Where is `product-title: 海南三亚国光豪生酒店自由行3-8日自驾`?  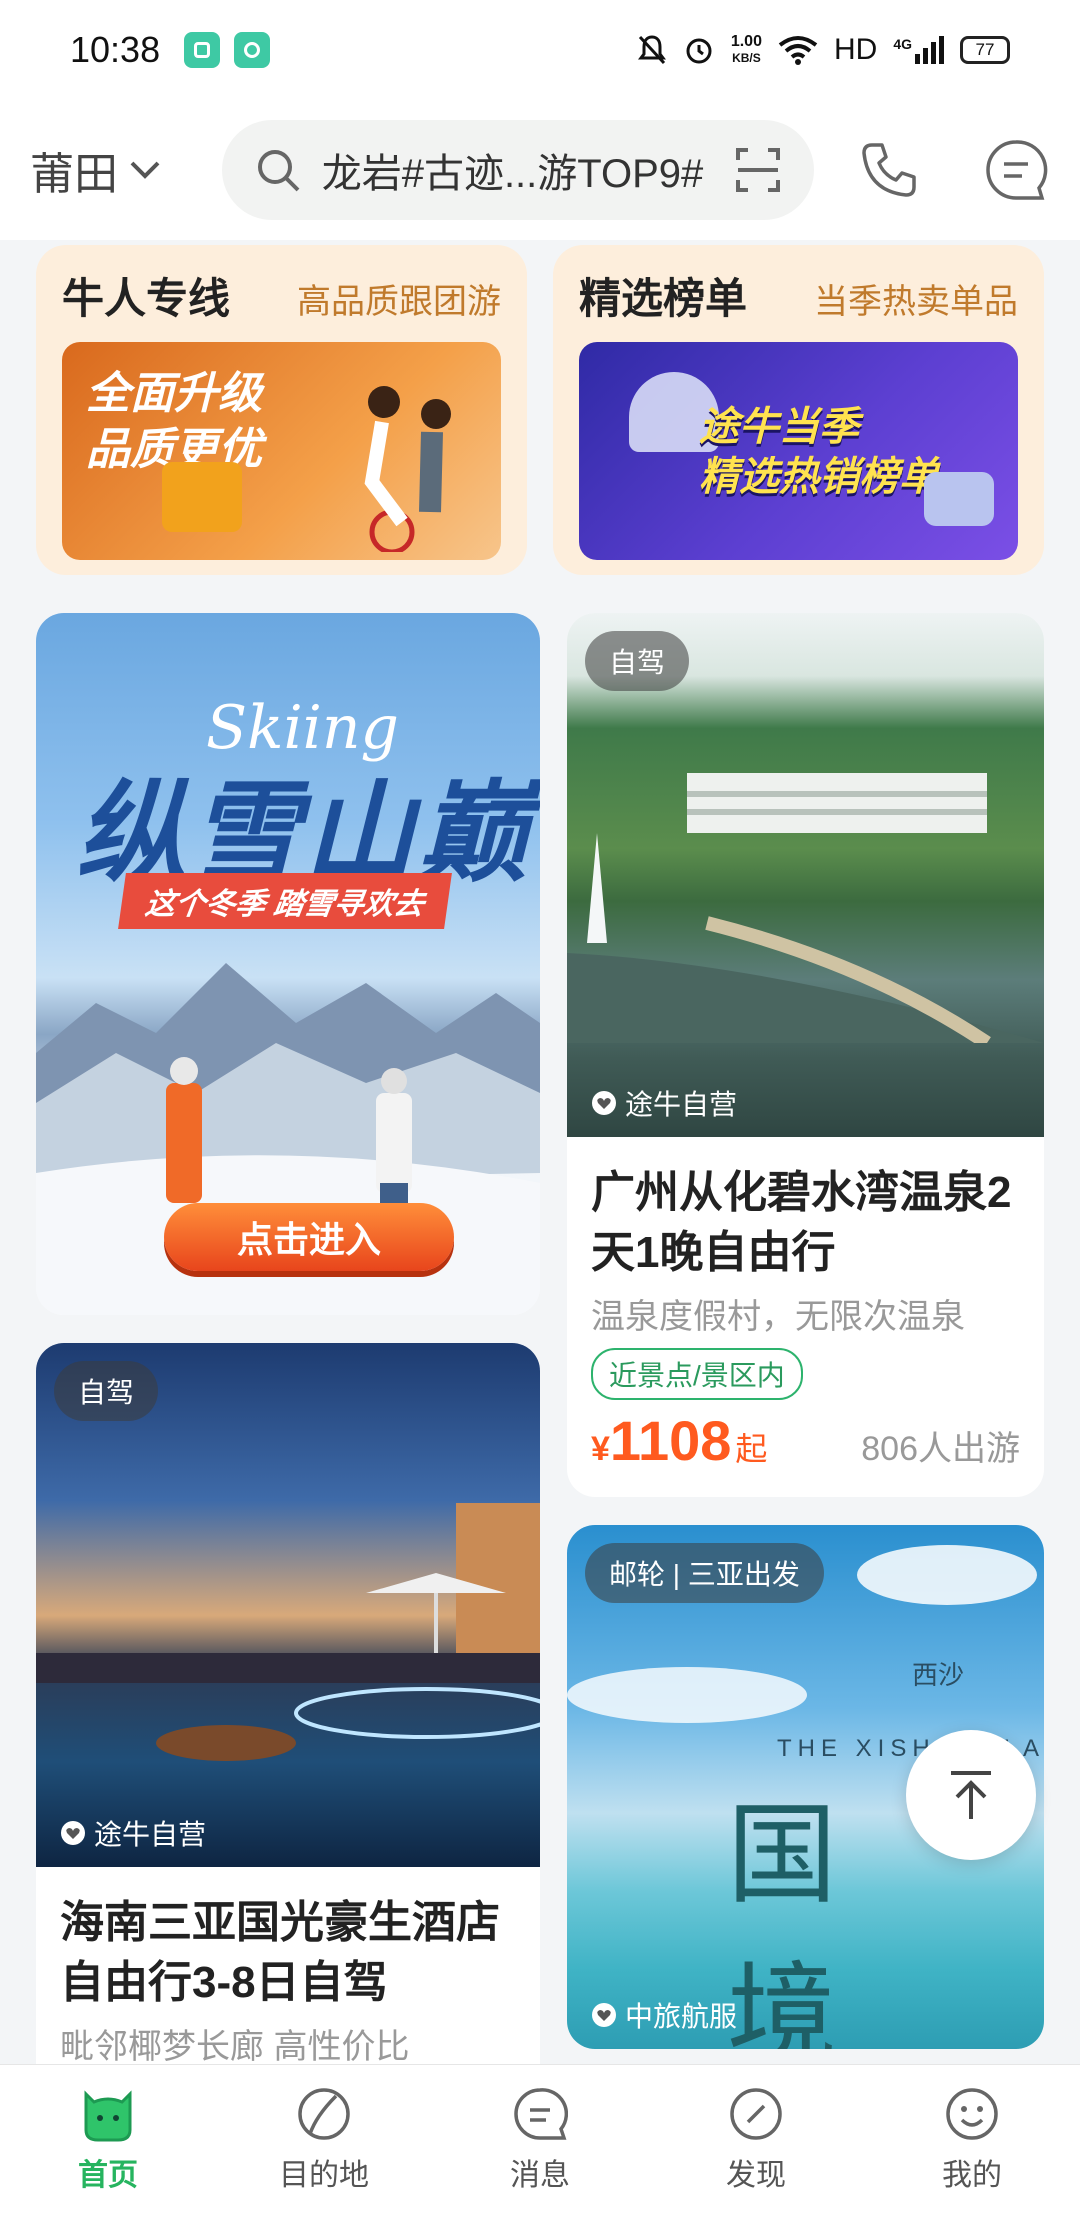 product-title: 海南三亚国光豪生酒店自由行3-8日自驾 is located at coordinates (280, 1952).